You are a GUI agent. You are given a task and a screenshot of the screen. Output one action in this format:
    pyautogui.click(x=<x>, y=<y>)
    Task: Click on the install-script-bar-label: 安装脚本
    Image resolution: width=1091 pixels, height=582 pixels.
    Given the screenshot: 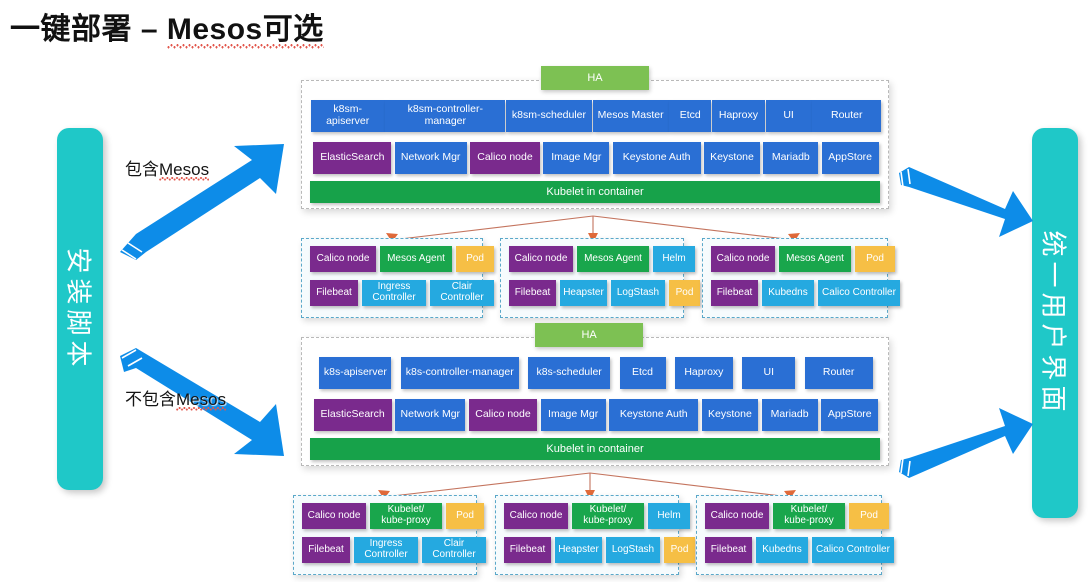 What is the action you would take?
    pyautogui.click(x=78, y=309)
    